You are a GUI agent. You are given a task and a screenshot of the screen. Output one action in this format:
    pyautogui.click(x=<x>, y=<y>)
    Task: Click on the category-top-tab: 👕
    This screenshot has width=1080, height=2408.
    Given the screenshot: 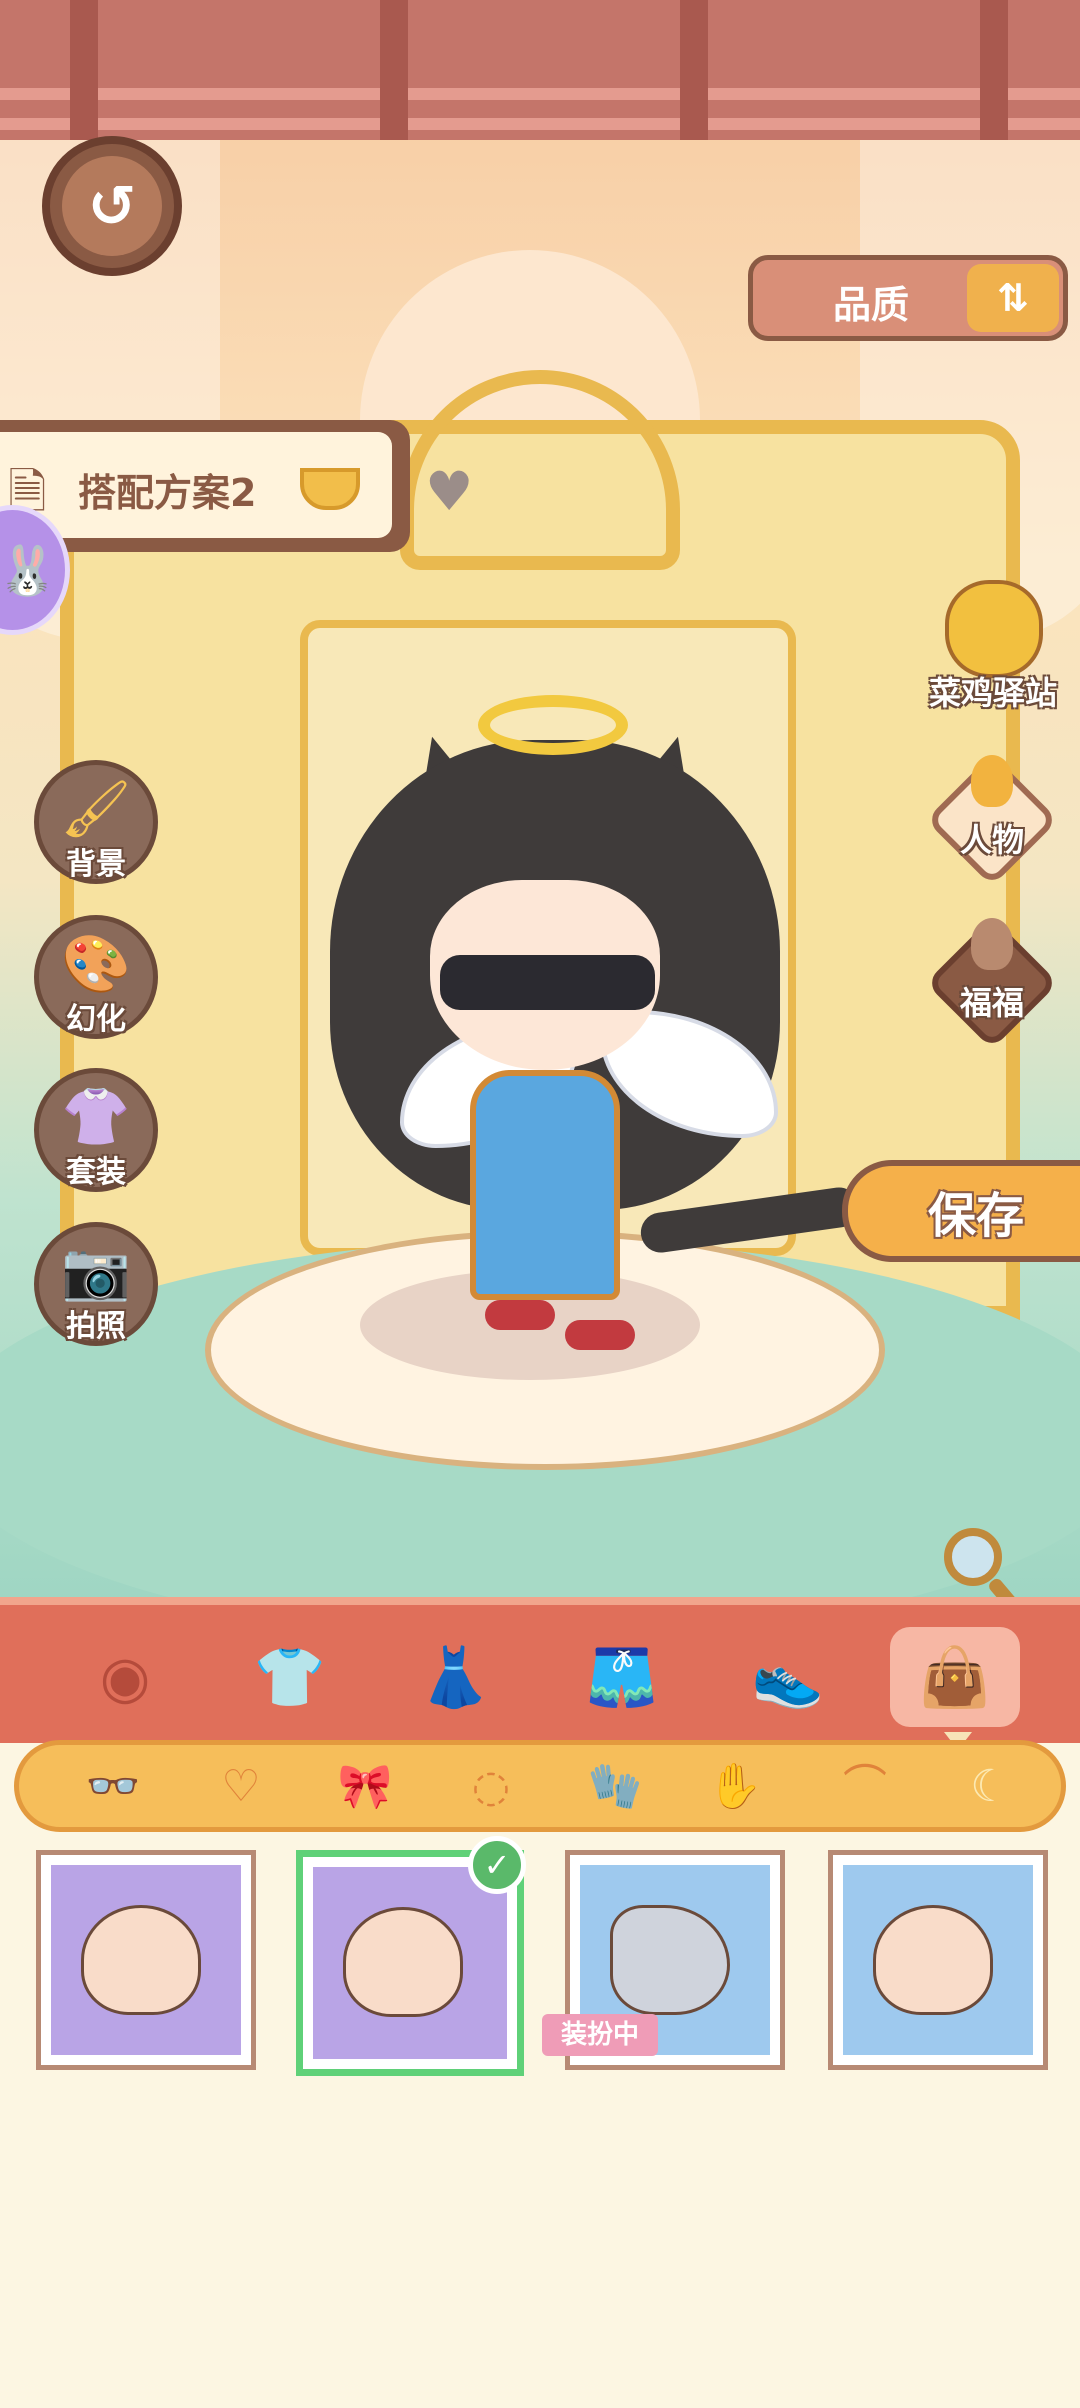 What is the action you would take?
    pyautogui.click(x=290, y=1677)
    